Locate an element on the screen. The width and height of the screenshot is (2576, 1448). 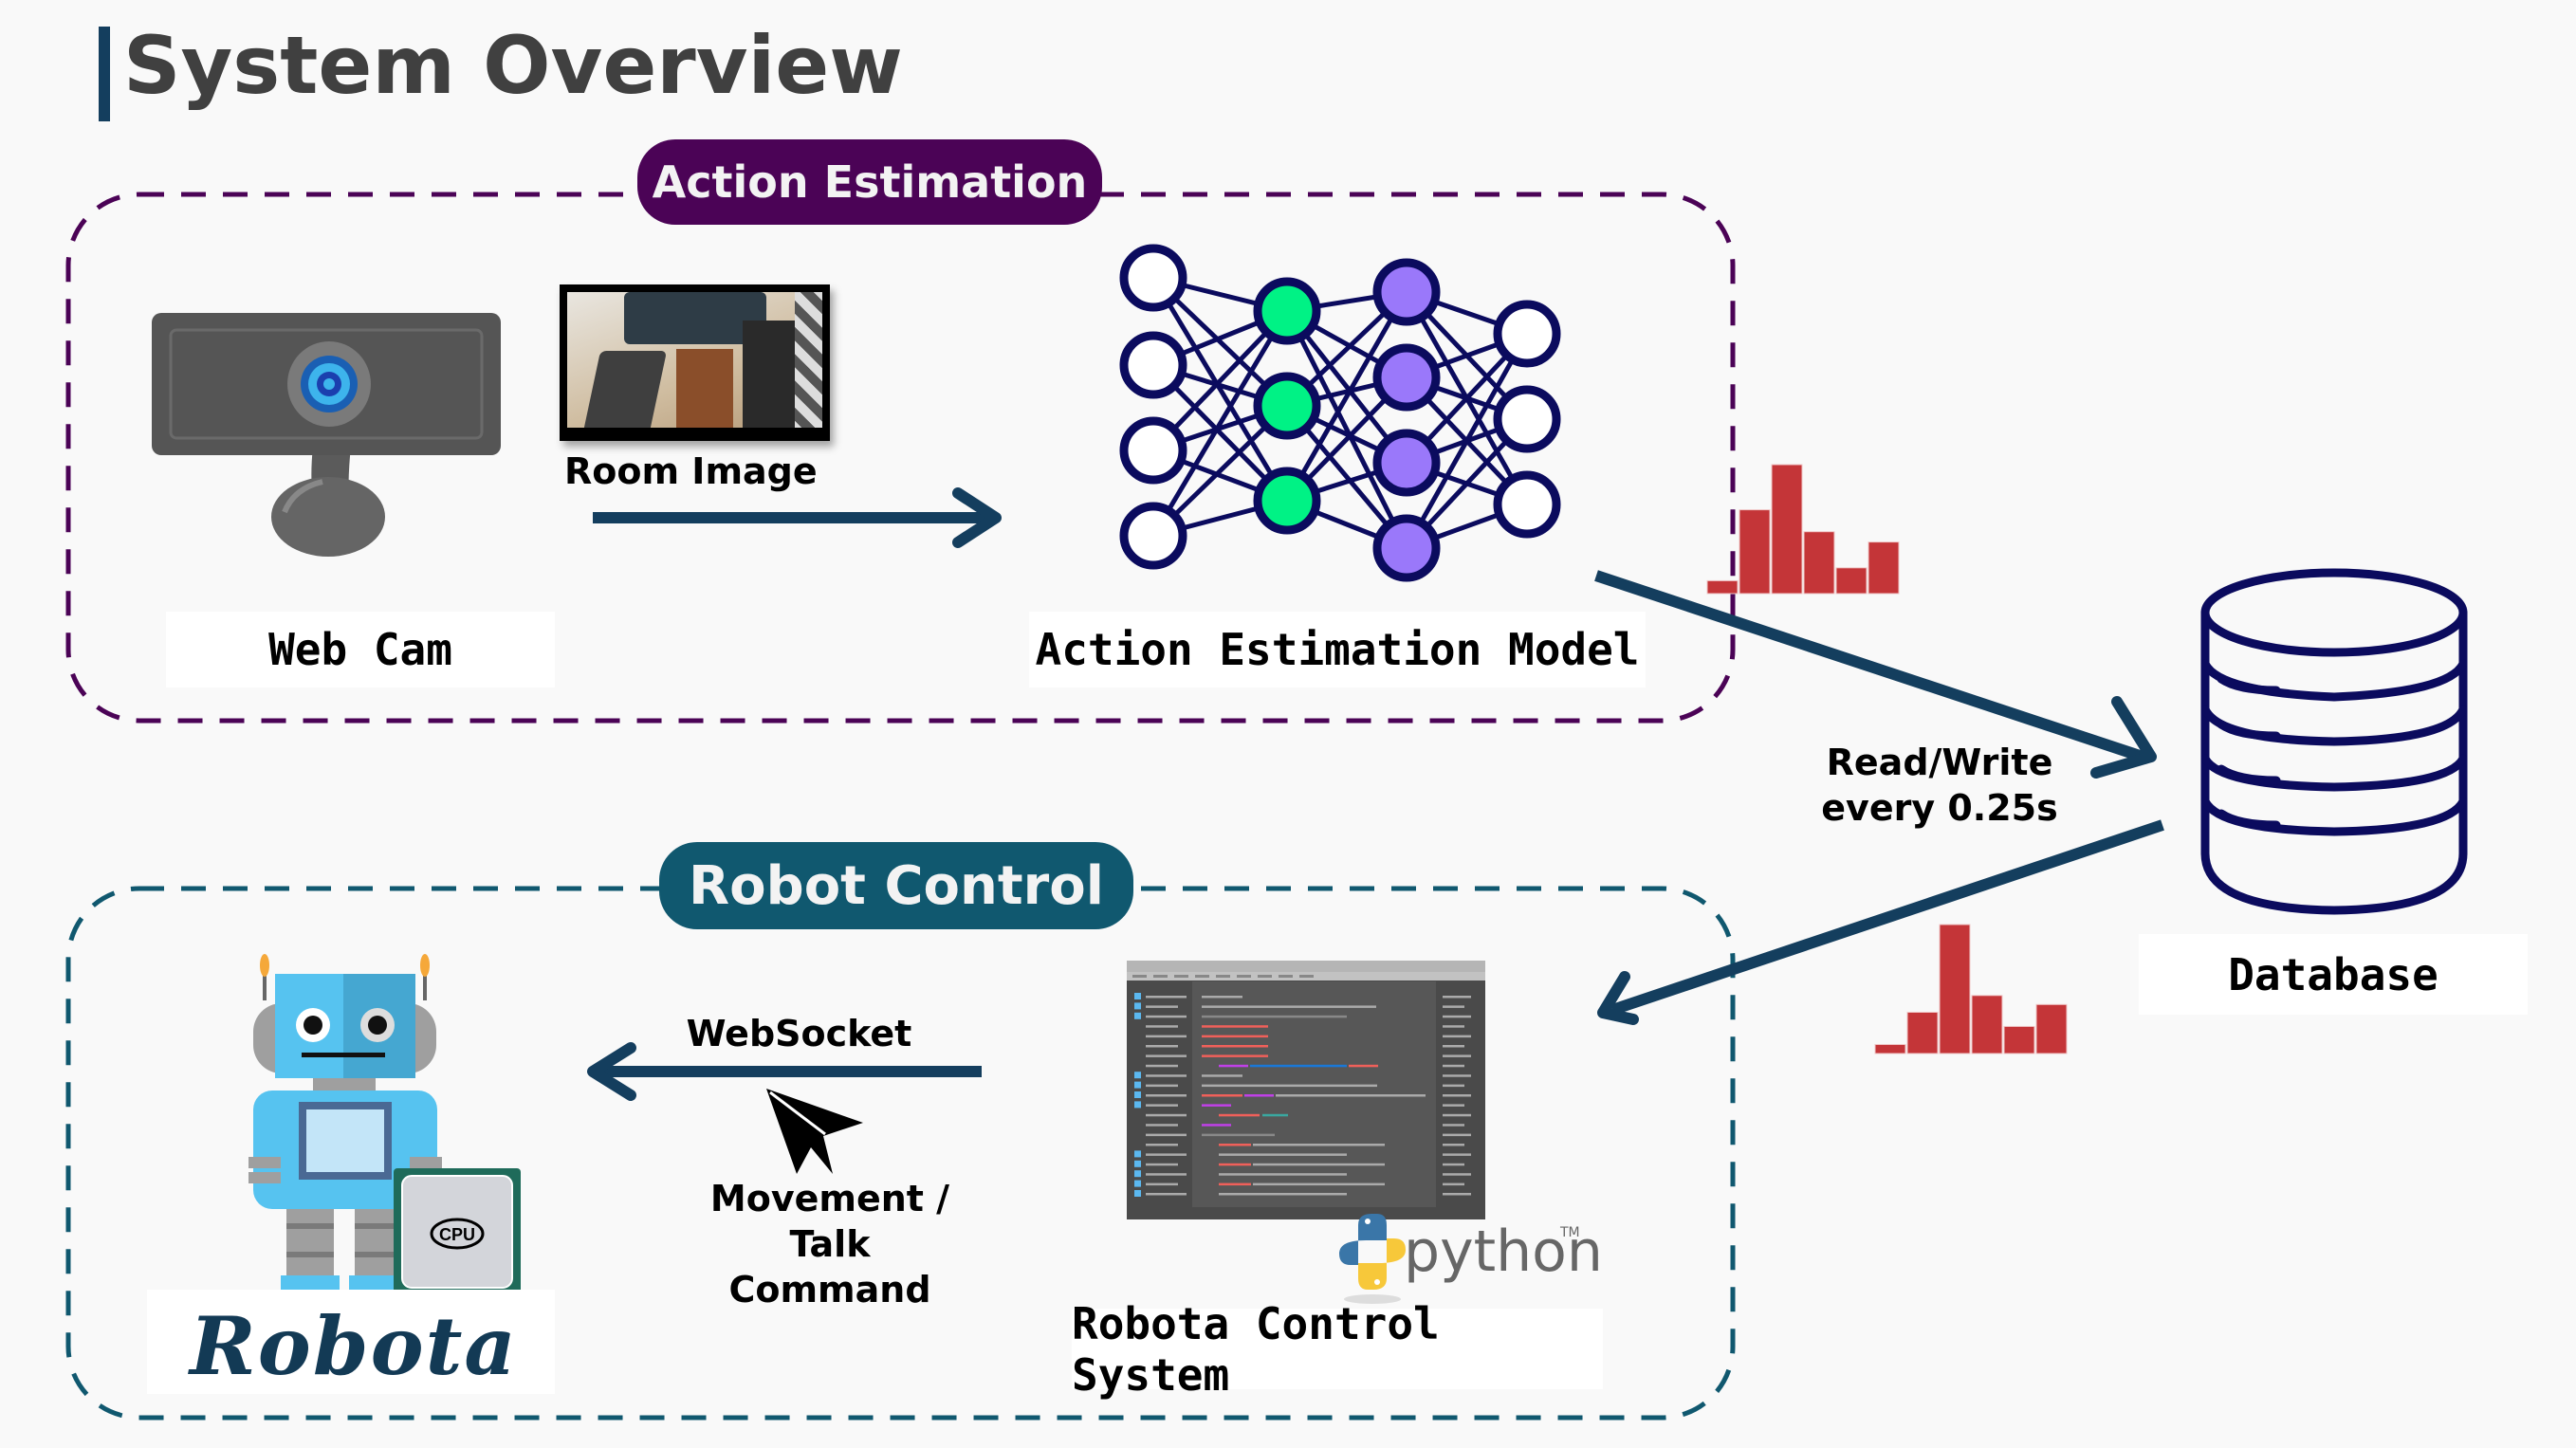
action-estimation-model-label: Action Estimation Model is located at coordinates (1337, 649).